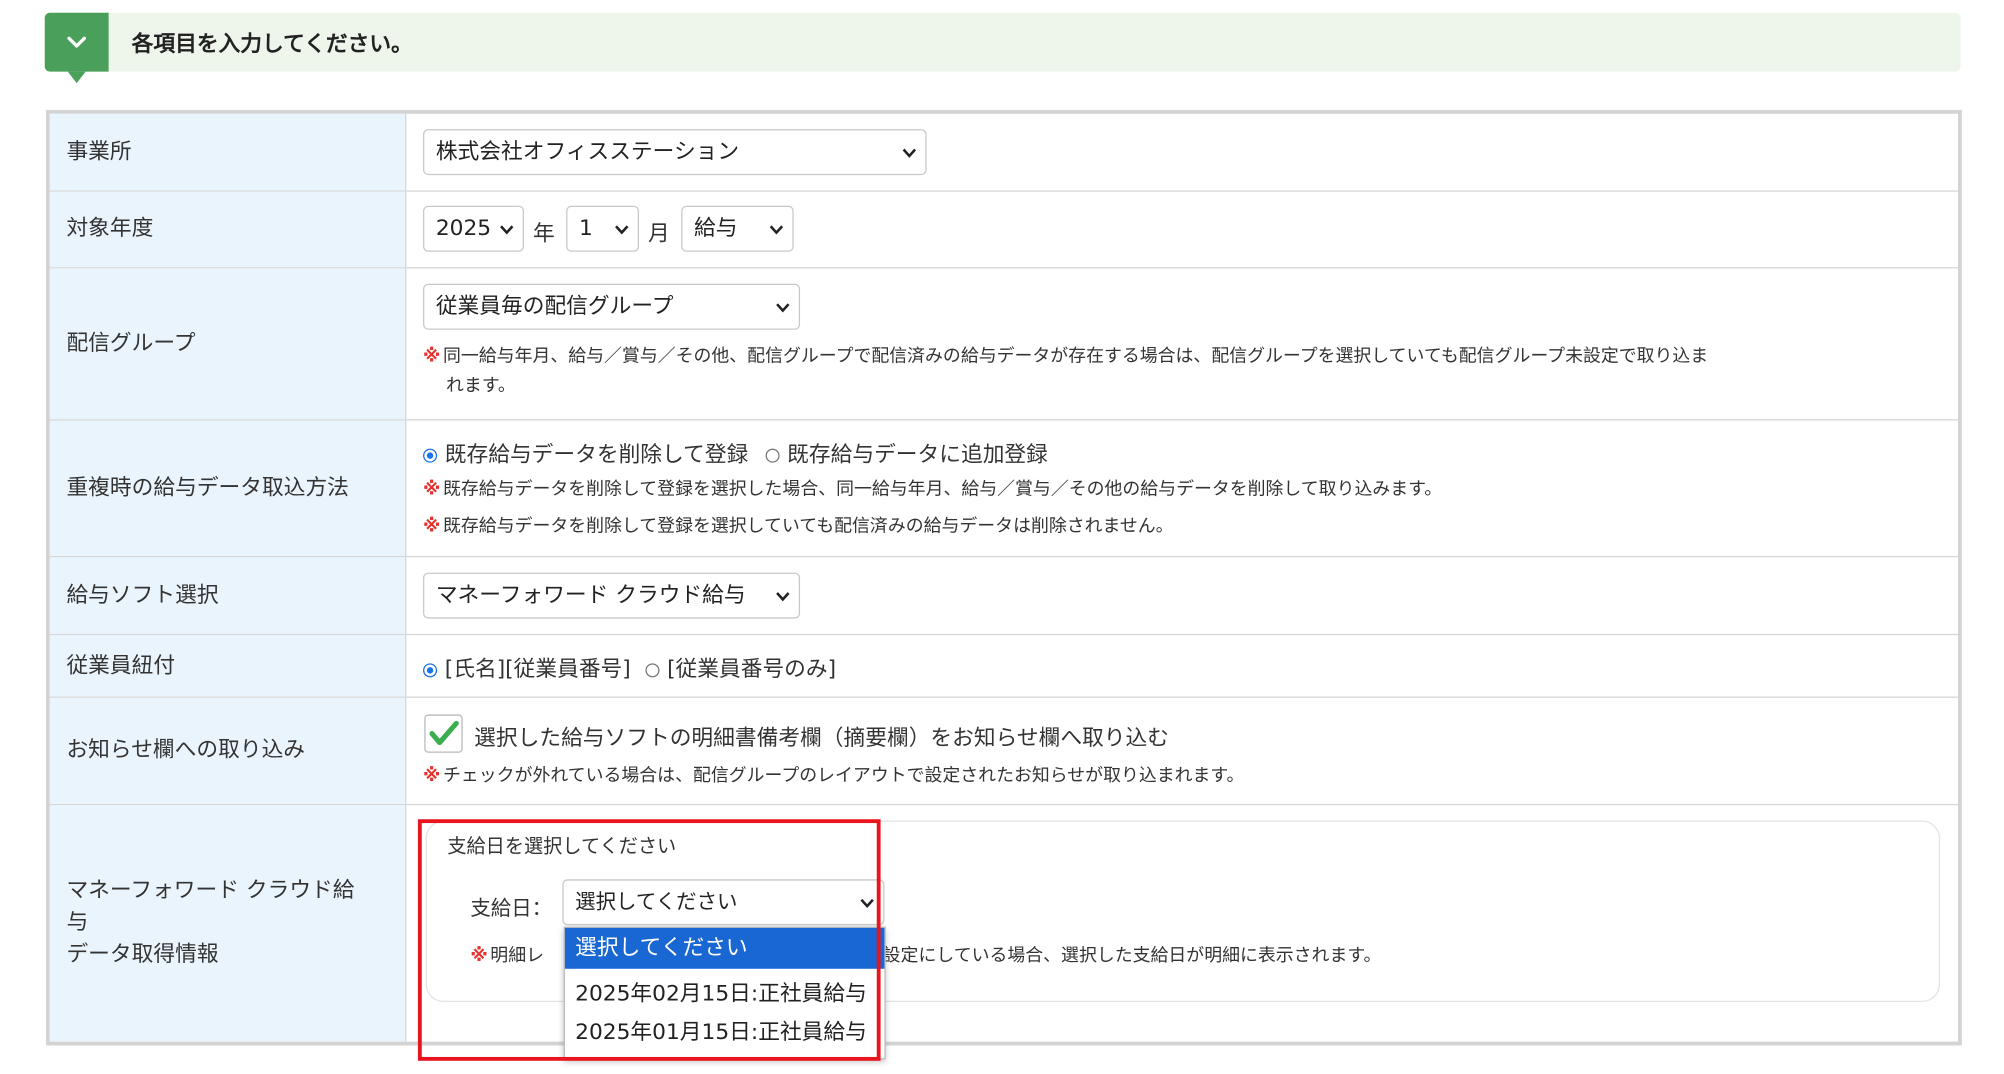 The width and height of the screenshot is (2004, 1074). Describe the element at coordinates (228, 488) in the screenshot. I see `row-label: 重複時の給与データ取込方法` at that location.